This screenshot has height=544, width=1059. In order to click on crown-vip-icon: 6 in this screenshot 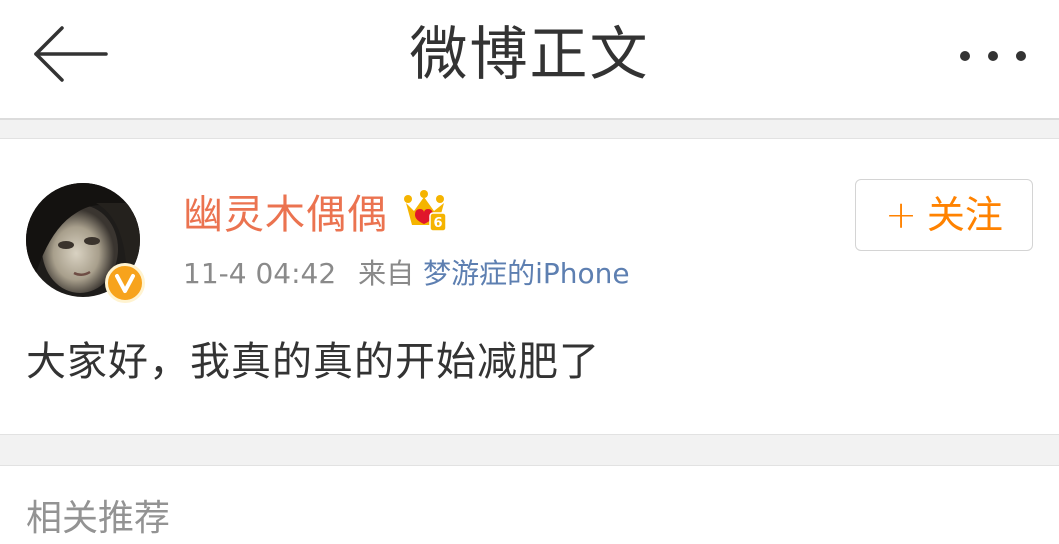, I will do `click(425, 211)`.